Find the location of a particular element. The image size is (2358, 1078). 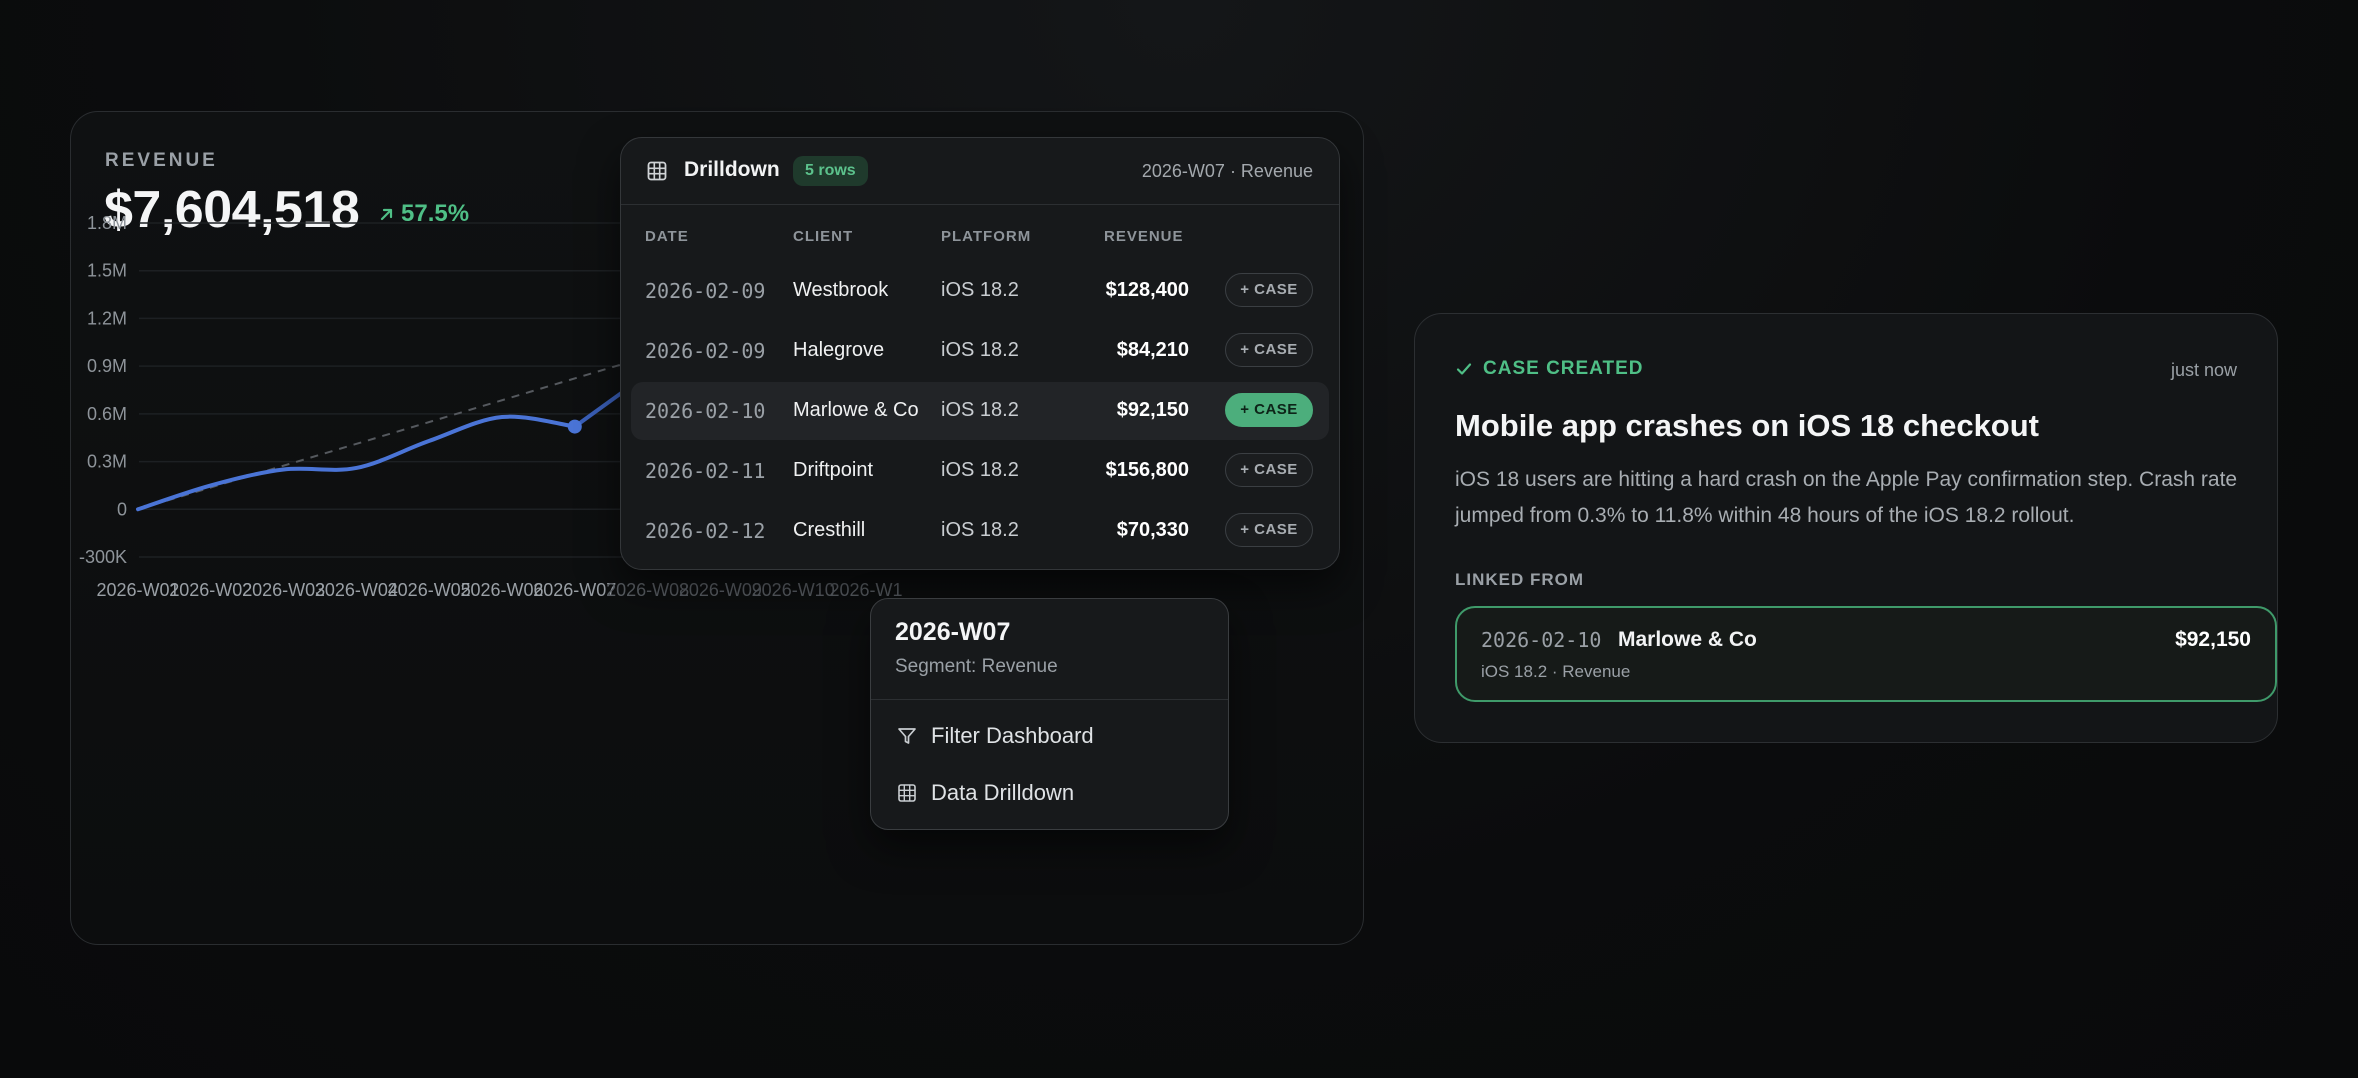

x-tick-label: 2026-W1 is located at coordinates (865, 590).